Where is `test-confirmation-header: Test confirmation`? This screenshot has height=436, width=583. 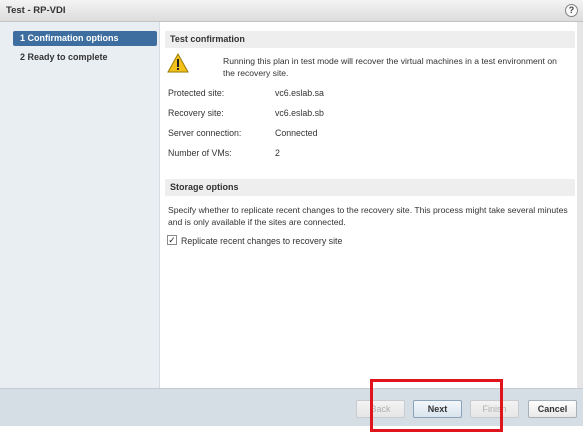 test-confirmation-header: Test confirmation is located at coordinates (370, 39).